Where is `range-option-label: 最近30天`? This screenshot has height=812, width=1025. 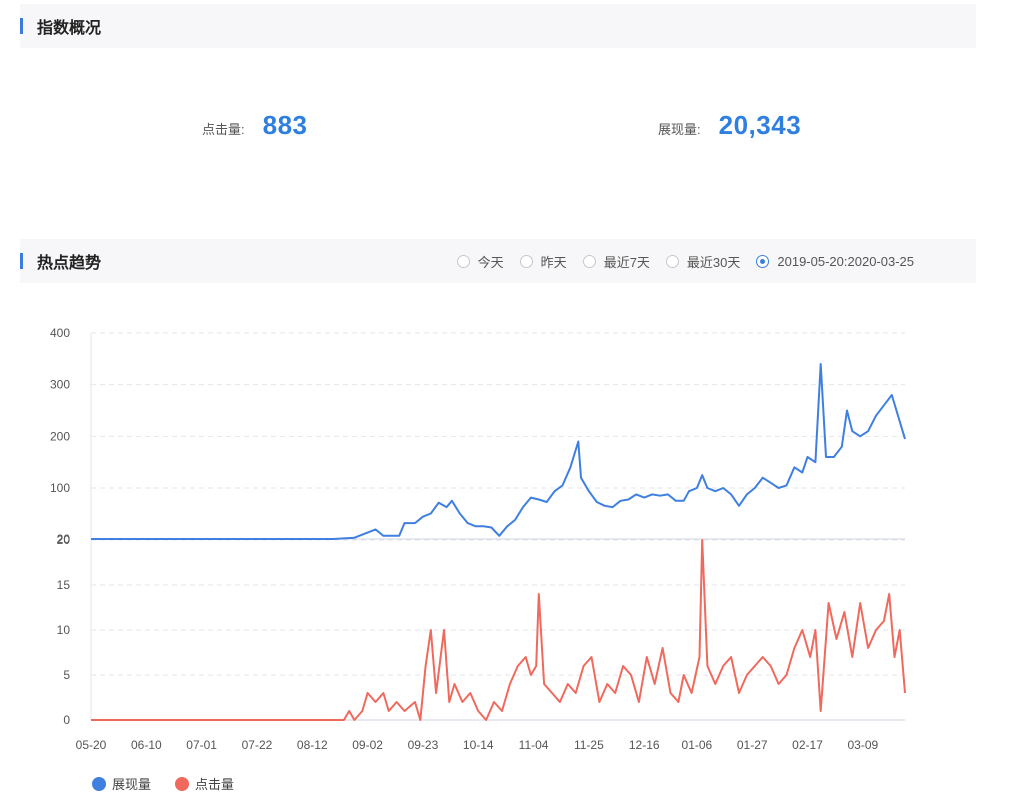
range-option-label: 最近30天 is located at coordinates (713, 262).